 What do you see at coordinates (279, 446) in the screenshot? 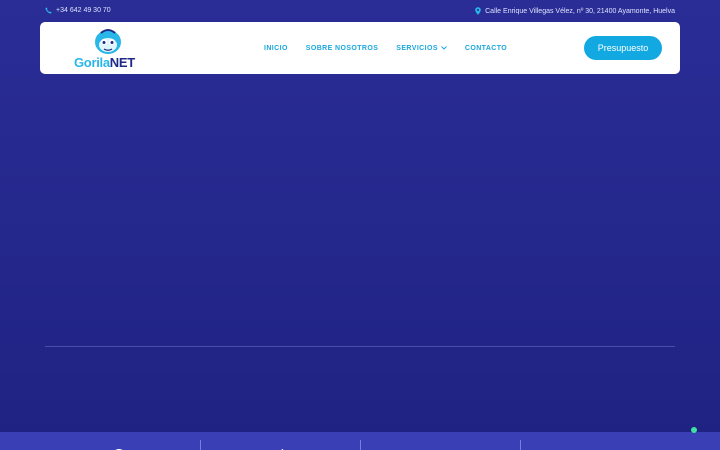
I see `check-icon` at bounding box center [279, 446].